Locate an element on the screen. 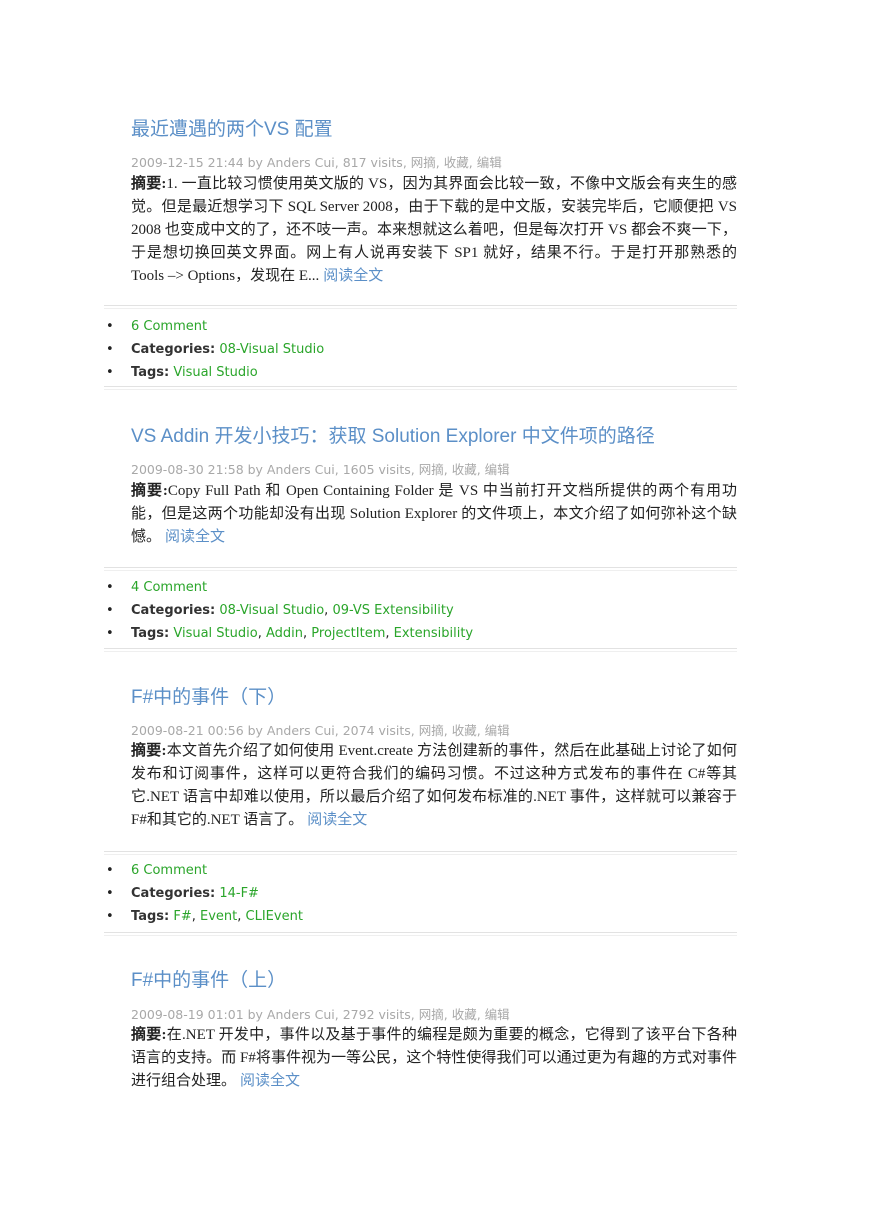 Image resolution: width=869 pixels, height=1228 pixels. tag-link: F# is located at coordinates (182, 916).